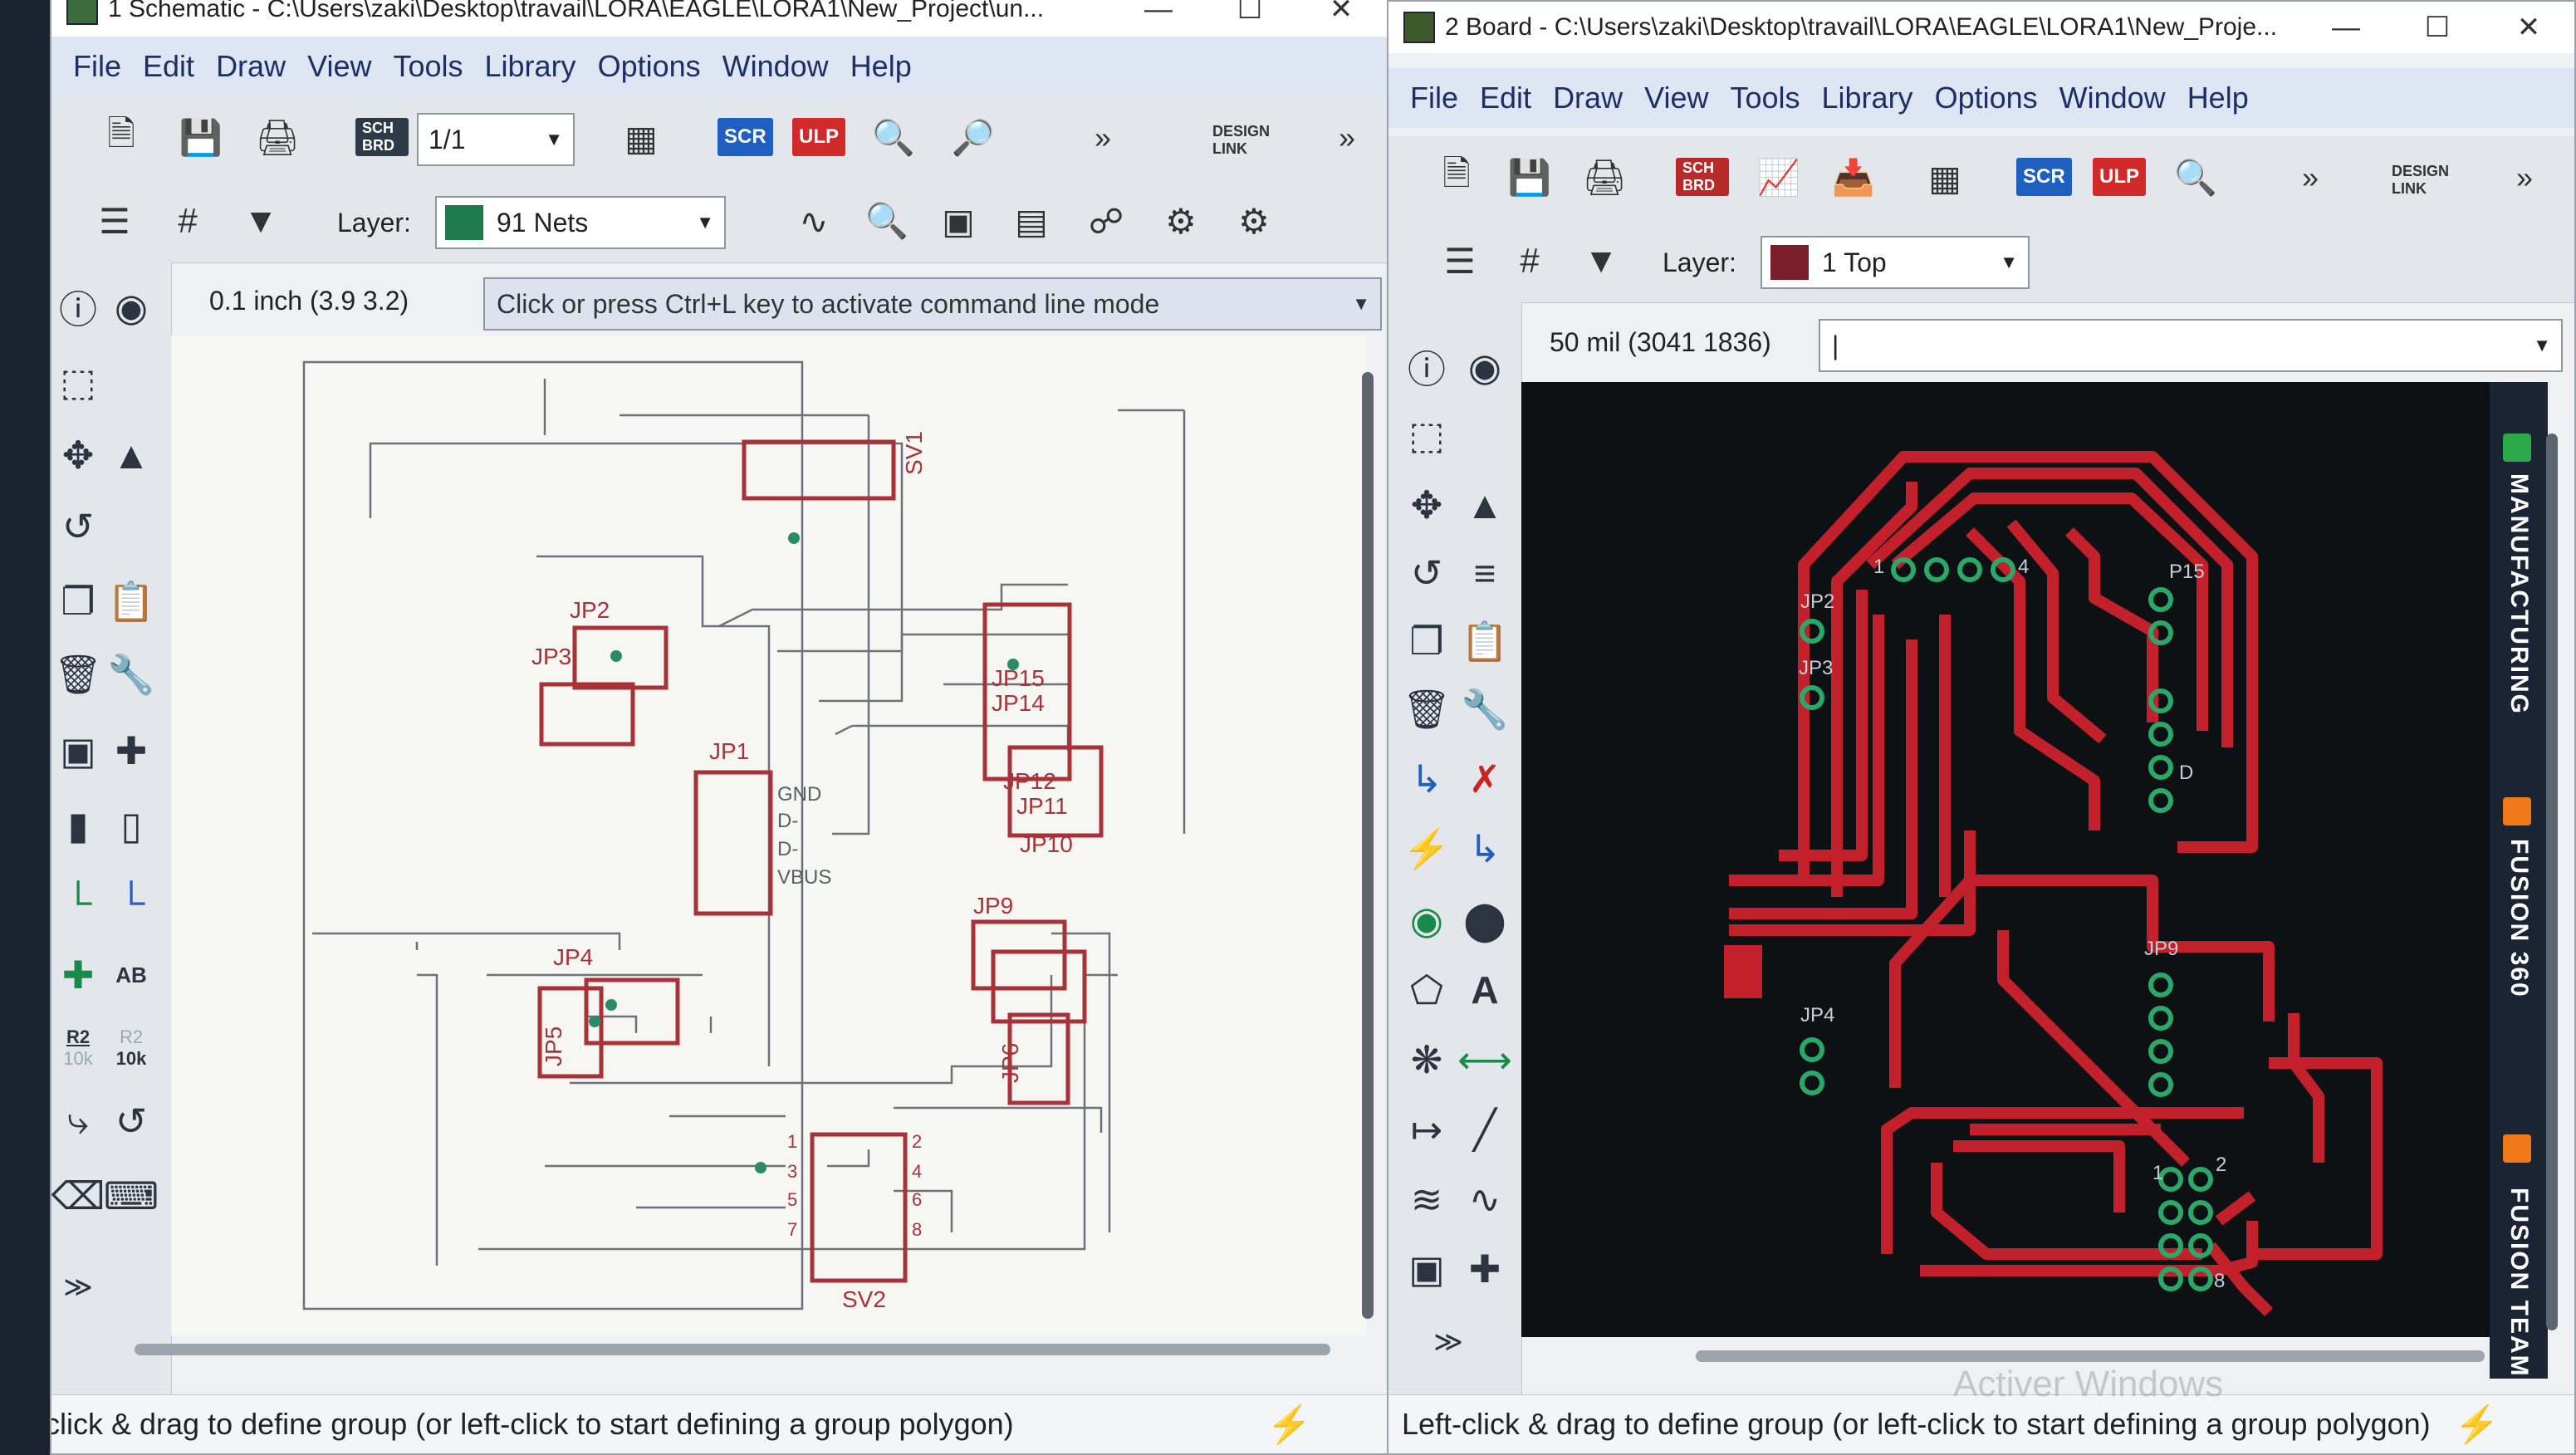 The height and width of the screenshot is (1455, 2576). I want to click on show-icon: 🔍, so click(887, 221).